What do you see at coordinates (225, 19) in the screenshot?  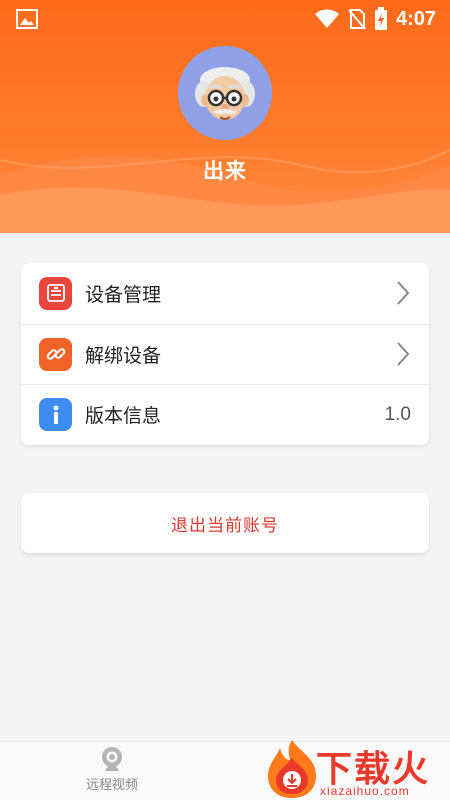 I see `status-bar: 4:07` at bounding box center [225, 19].